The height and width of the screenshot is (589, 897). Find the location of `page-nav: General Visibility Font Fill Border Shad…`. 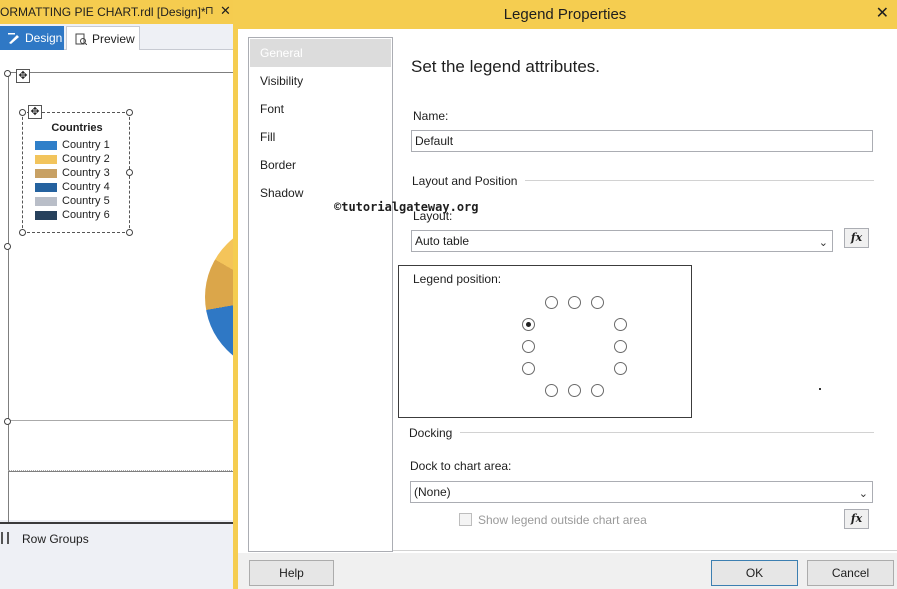

page-nav: General Visibility Font Fill Border Shad… is located at coordinates (320, 294).